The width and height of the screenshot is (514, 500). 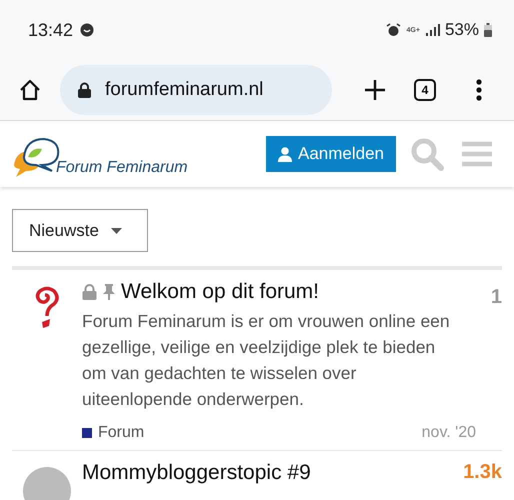 I want to click on sort-dropdown: Nieuwste, so click(x=80, y=230).